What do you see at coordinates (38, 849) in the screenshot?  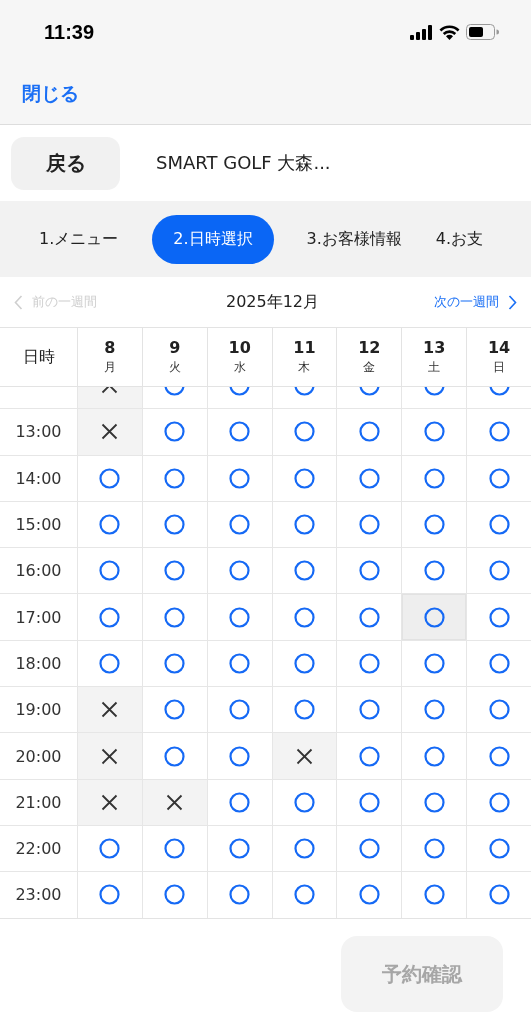 I see `time-label: 22:00` at bounding box center [38, 849].